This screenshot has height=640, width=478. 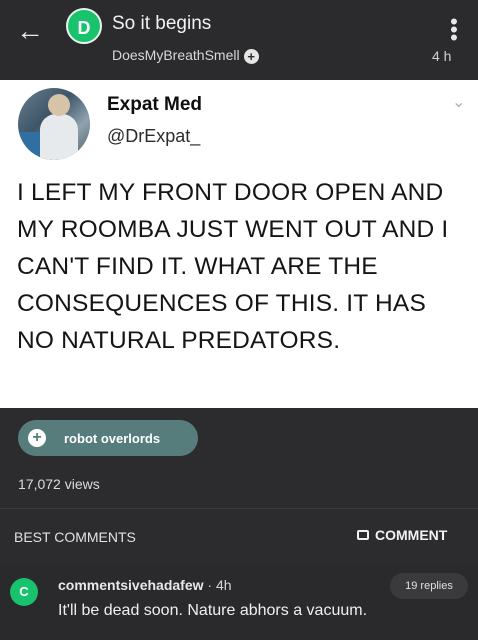 I want to click on tag-chip: + robot overlords, so click(x=108, y=438).